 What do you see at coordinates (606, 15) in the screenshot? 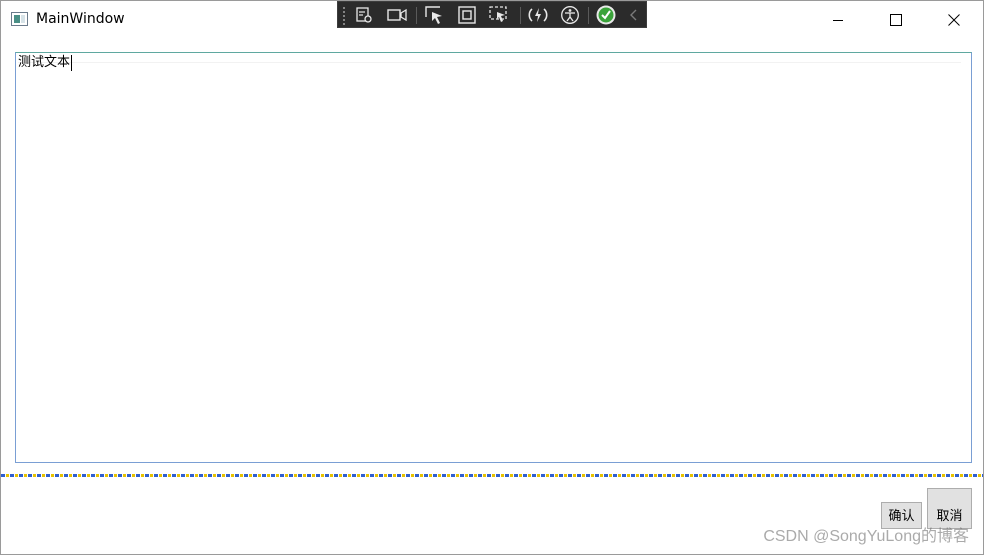
I see `binding-check-icon` at bounding box center [606, 15].